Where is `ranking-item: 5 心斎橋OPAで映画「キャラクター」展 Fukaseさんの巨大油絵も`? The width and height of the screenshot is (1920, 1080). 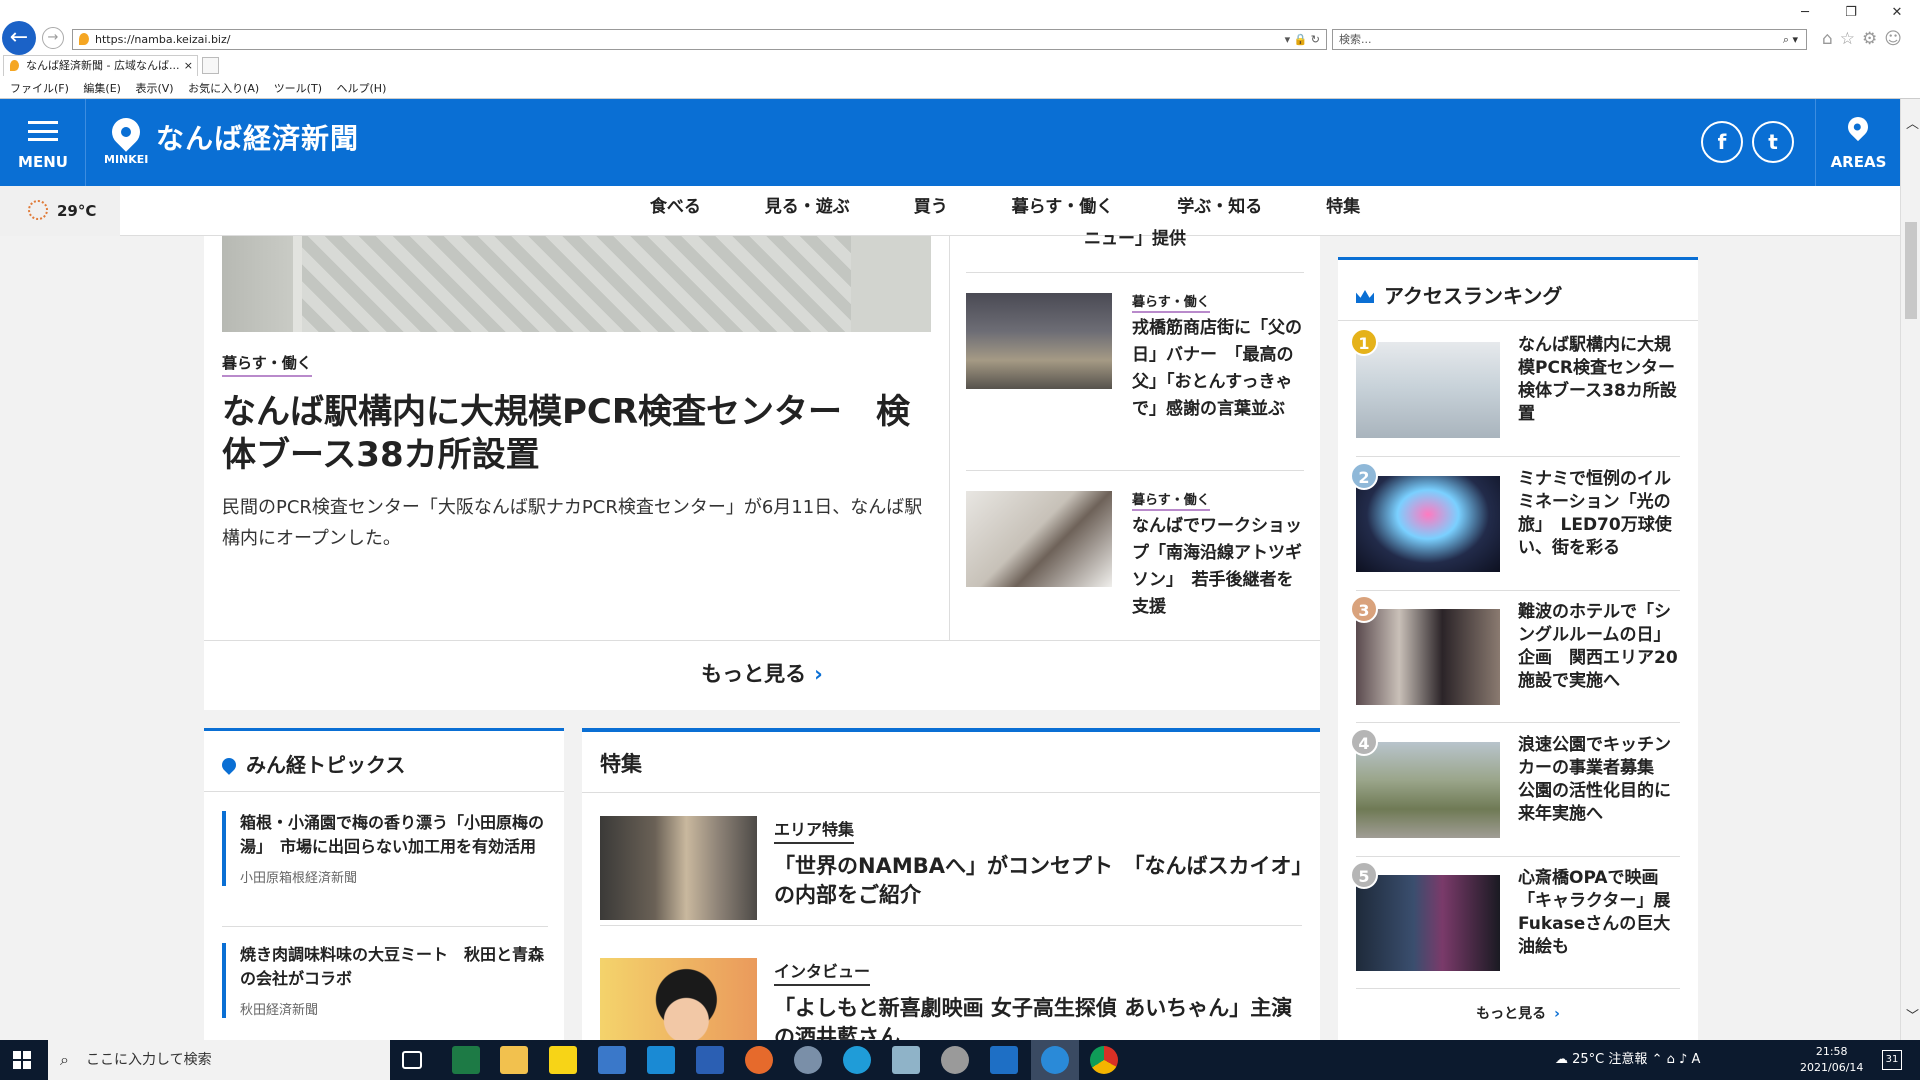 ranking-item: 5 心斎橋OPAで映画「キャラクター」展 Fukaseさんの巨大油絵も is located at coordinates (1518, 926).